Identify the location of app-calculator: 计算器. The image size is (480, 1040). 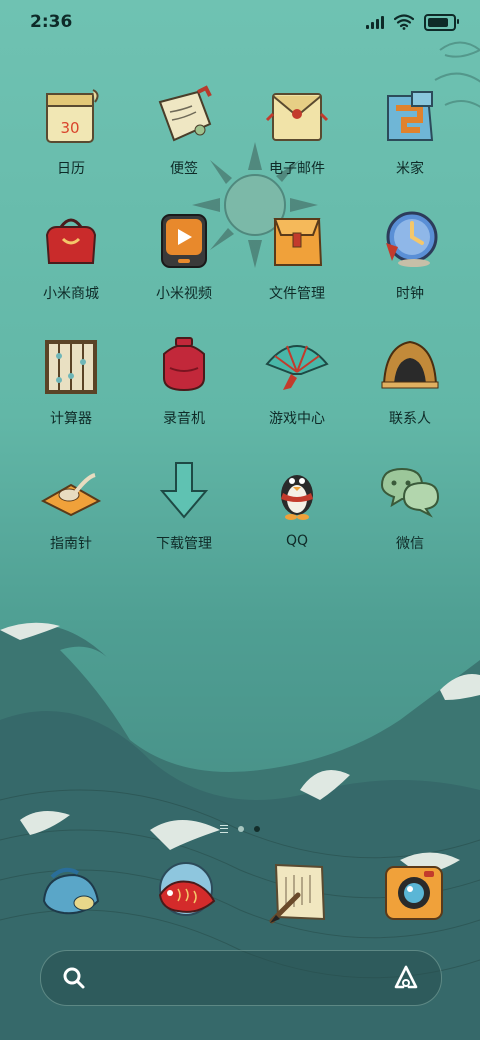
(71, 385).